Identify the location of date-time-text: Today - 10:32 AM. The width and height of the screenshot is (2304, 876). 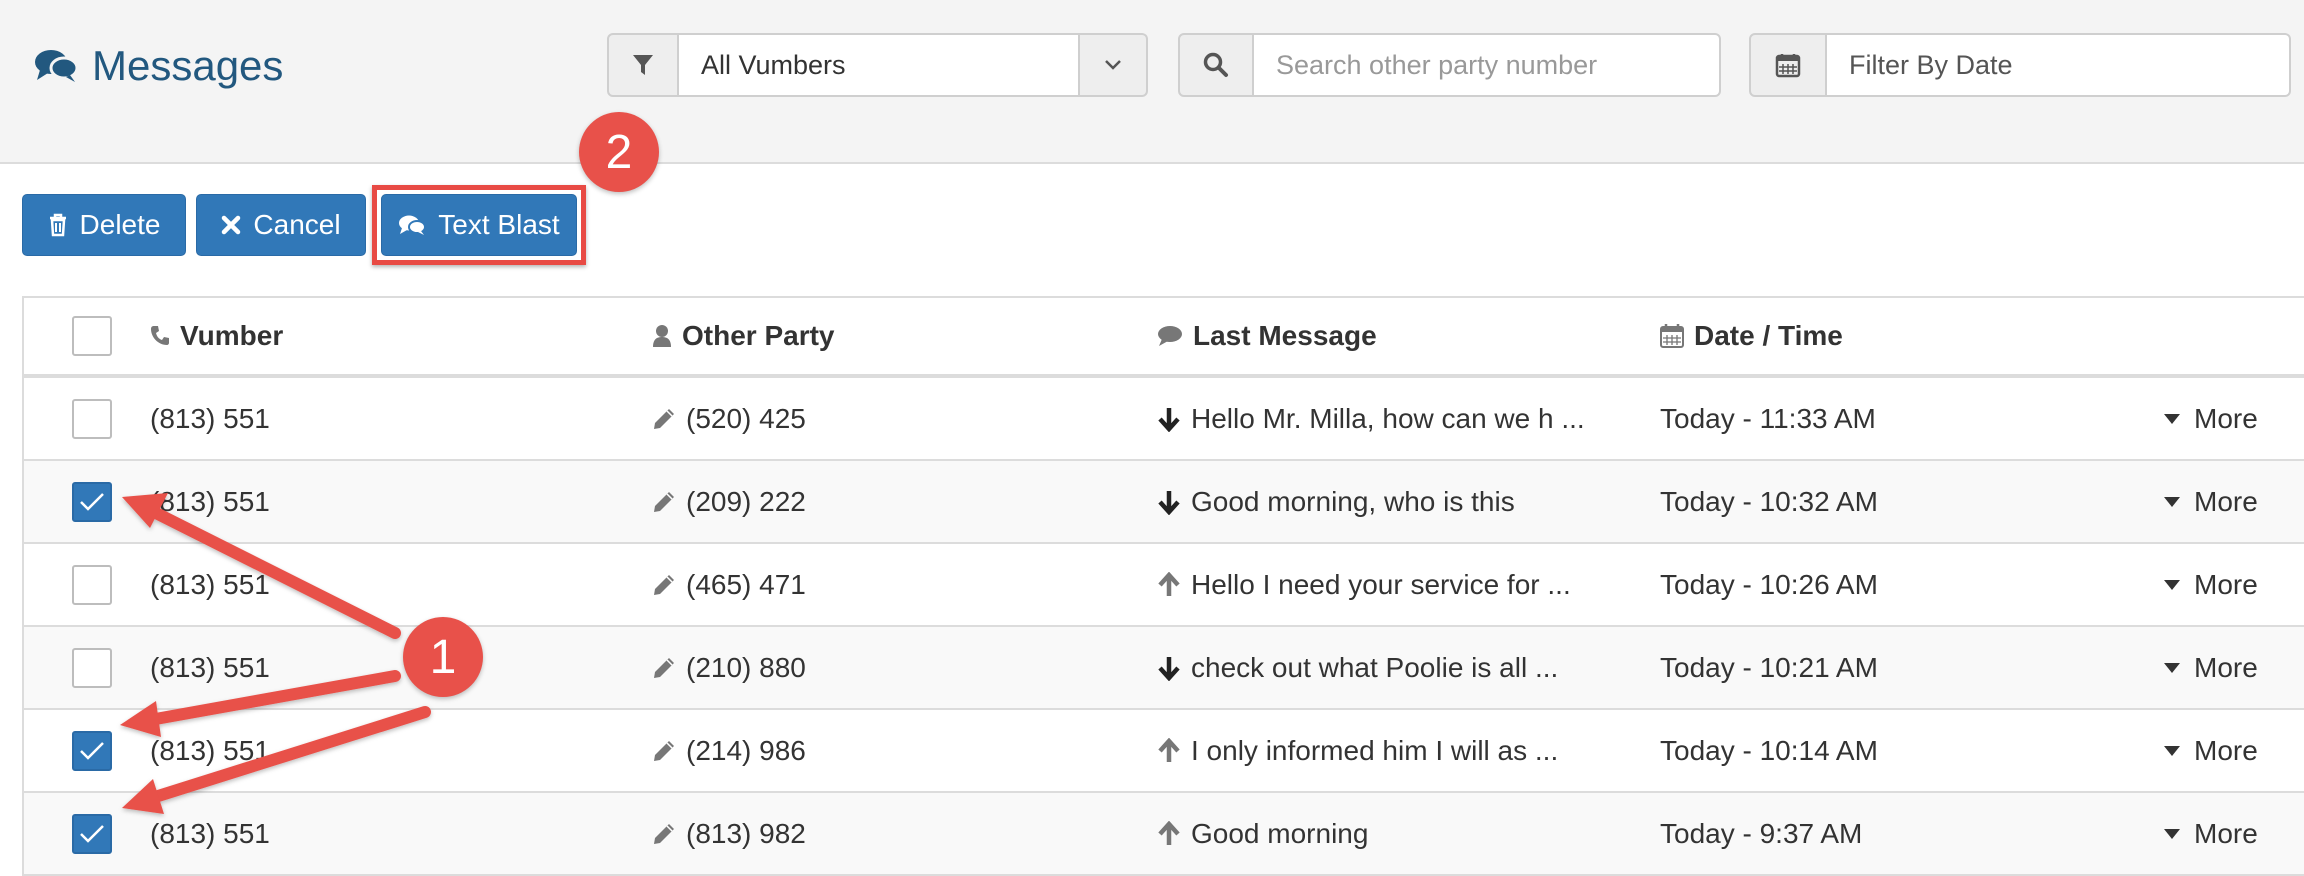
(1769, 501).